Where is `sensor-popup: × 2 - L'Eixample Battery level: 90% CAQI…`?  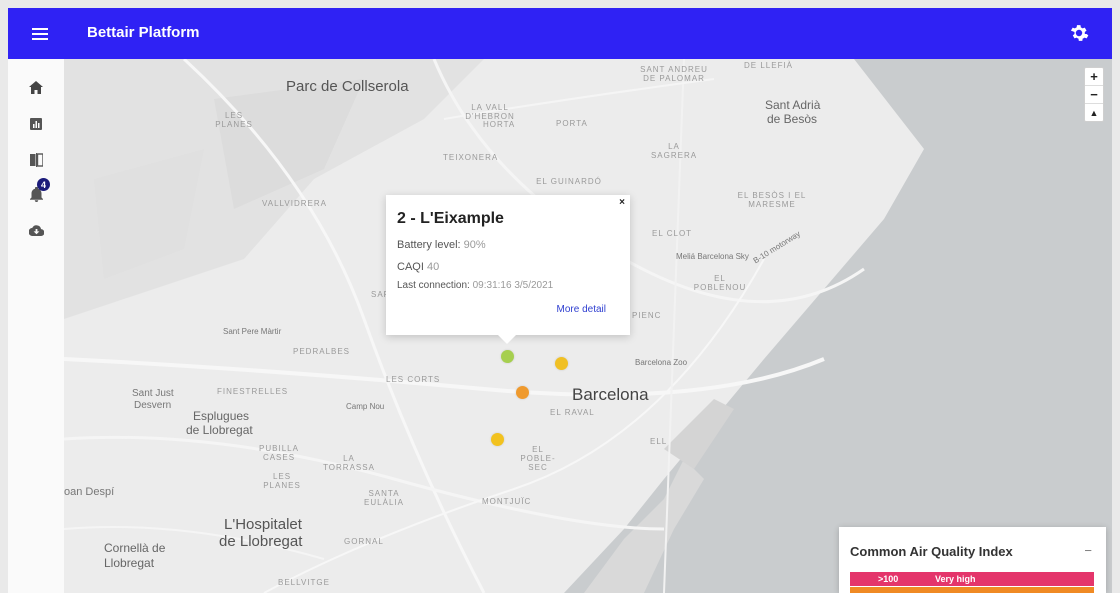 sensor-popup: × 2 - L'Eixample Battery level: 90% CAQI… is located at coordinates (508, 269).